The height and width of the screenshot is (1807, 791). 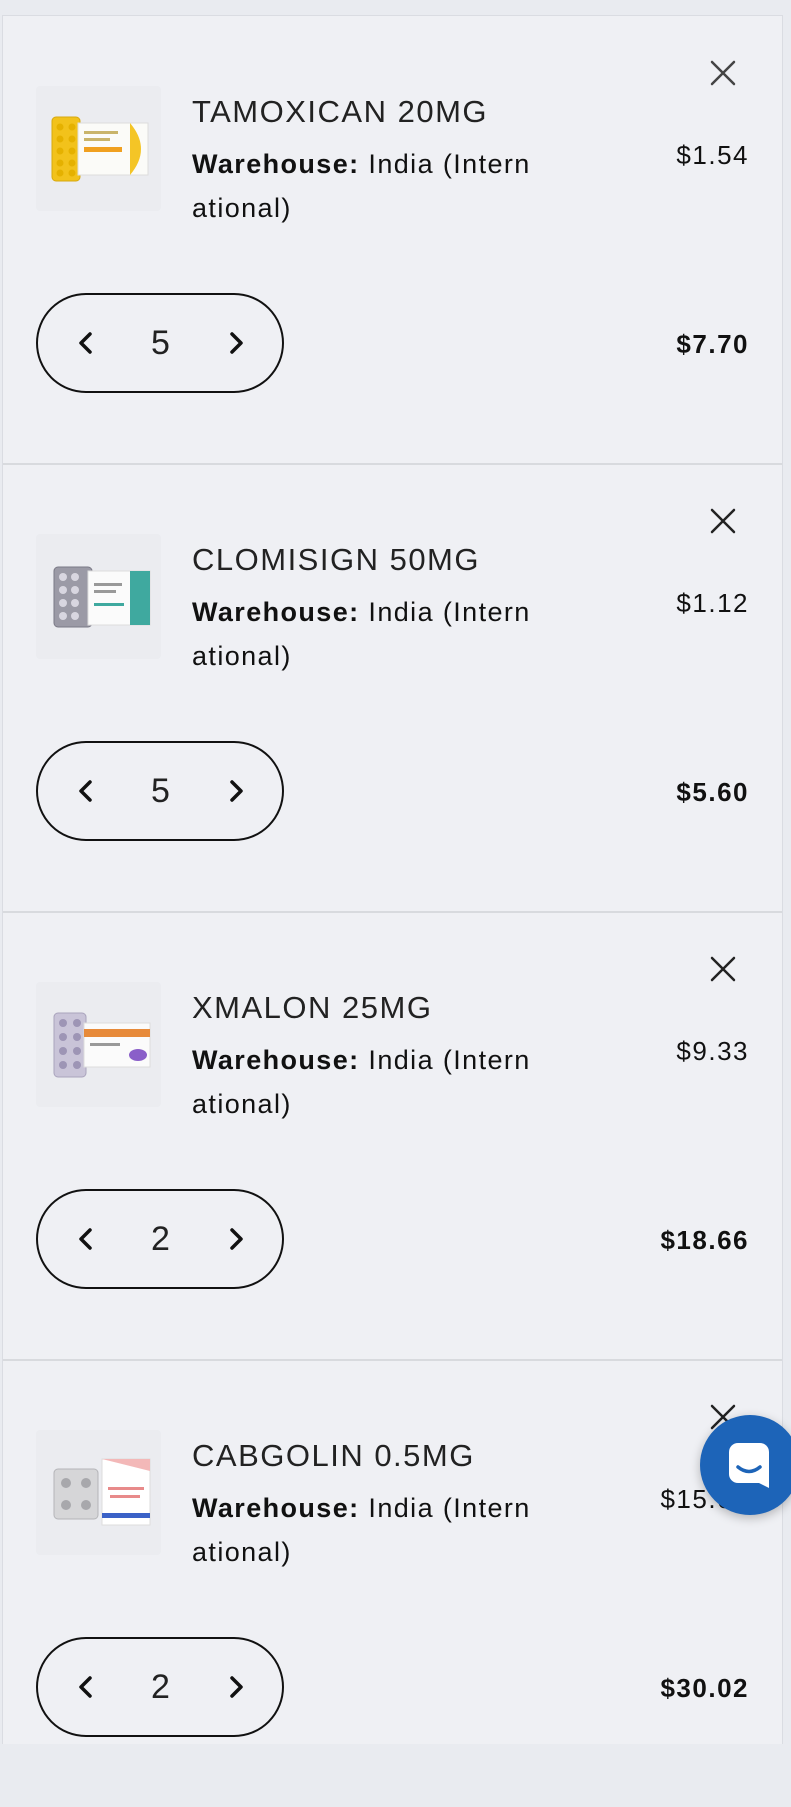 I want to click on product-name: XMALON 25MG, so click(x=312, y=1008).